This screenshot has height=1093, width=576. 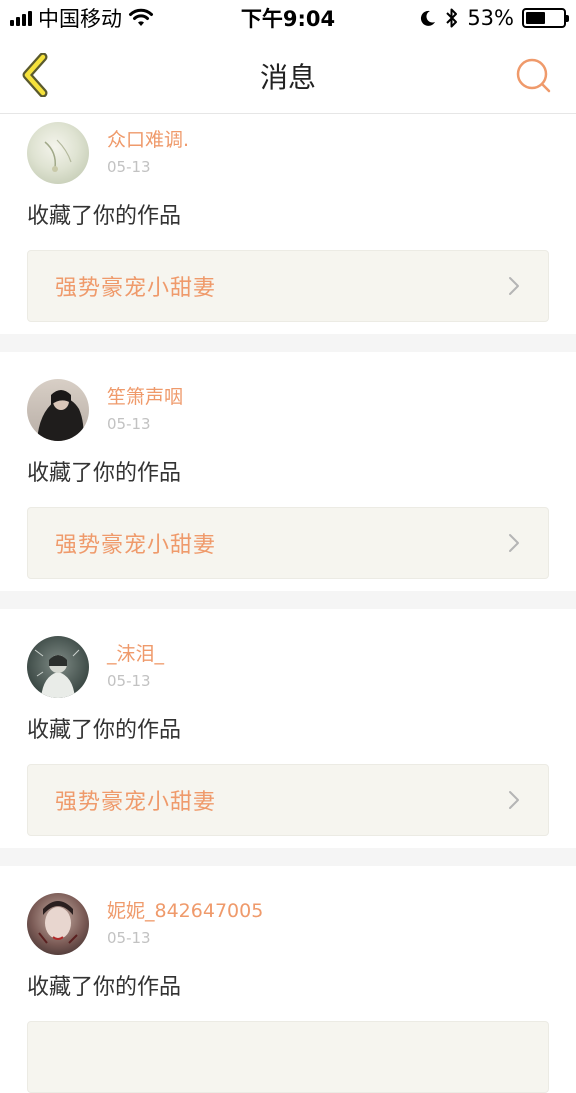 I want to click on search-icon, so click(x=533, y=75).